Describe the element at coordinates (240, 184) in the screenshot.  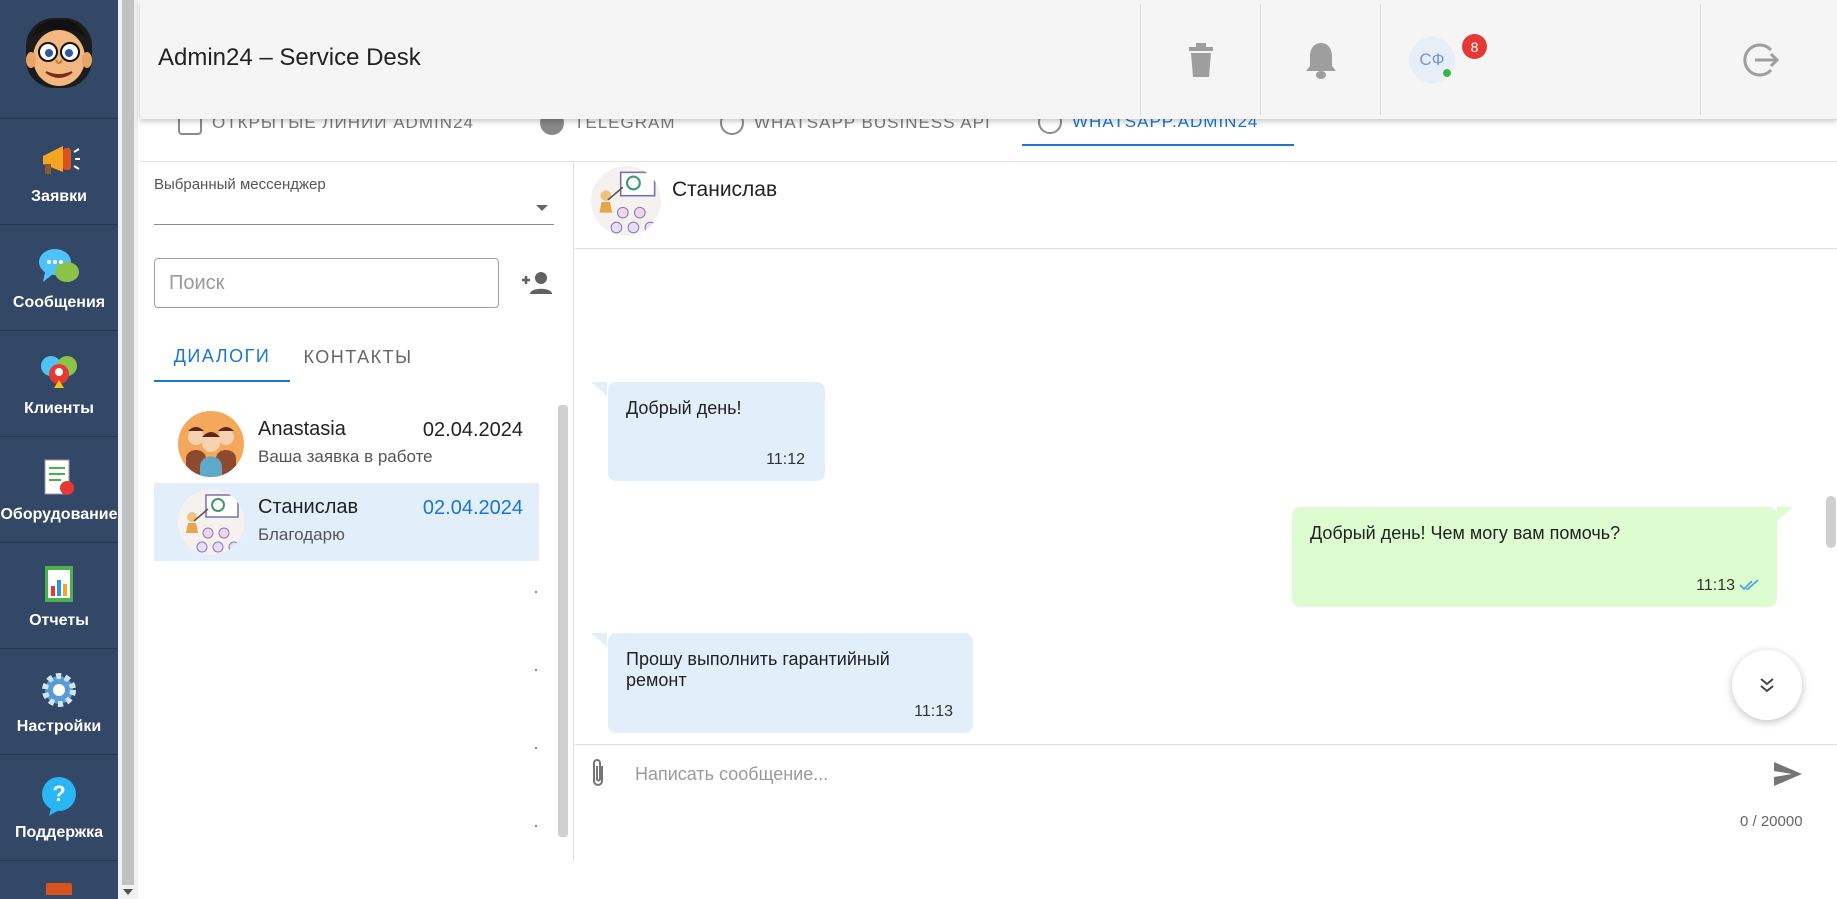
I see `messenger-select-label: Выбранный мессенджер` at that location.